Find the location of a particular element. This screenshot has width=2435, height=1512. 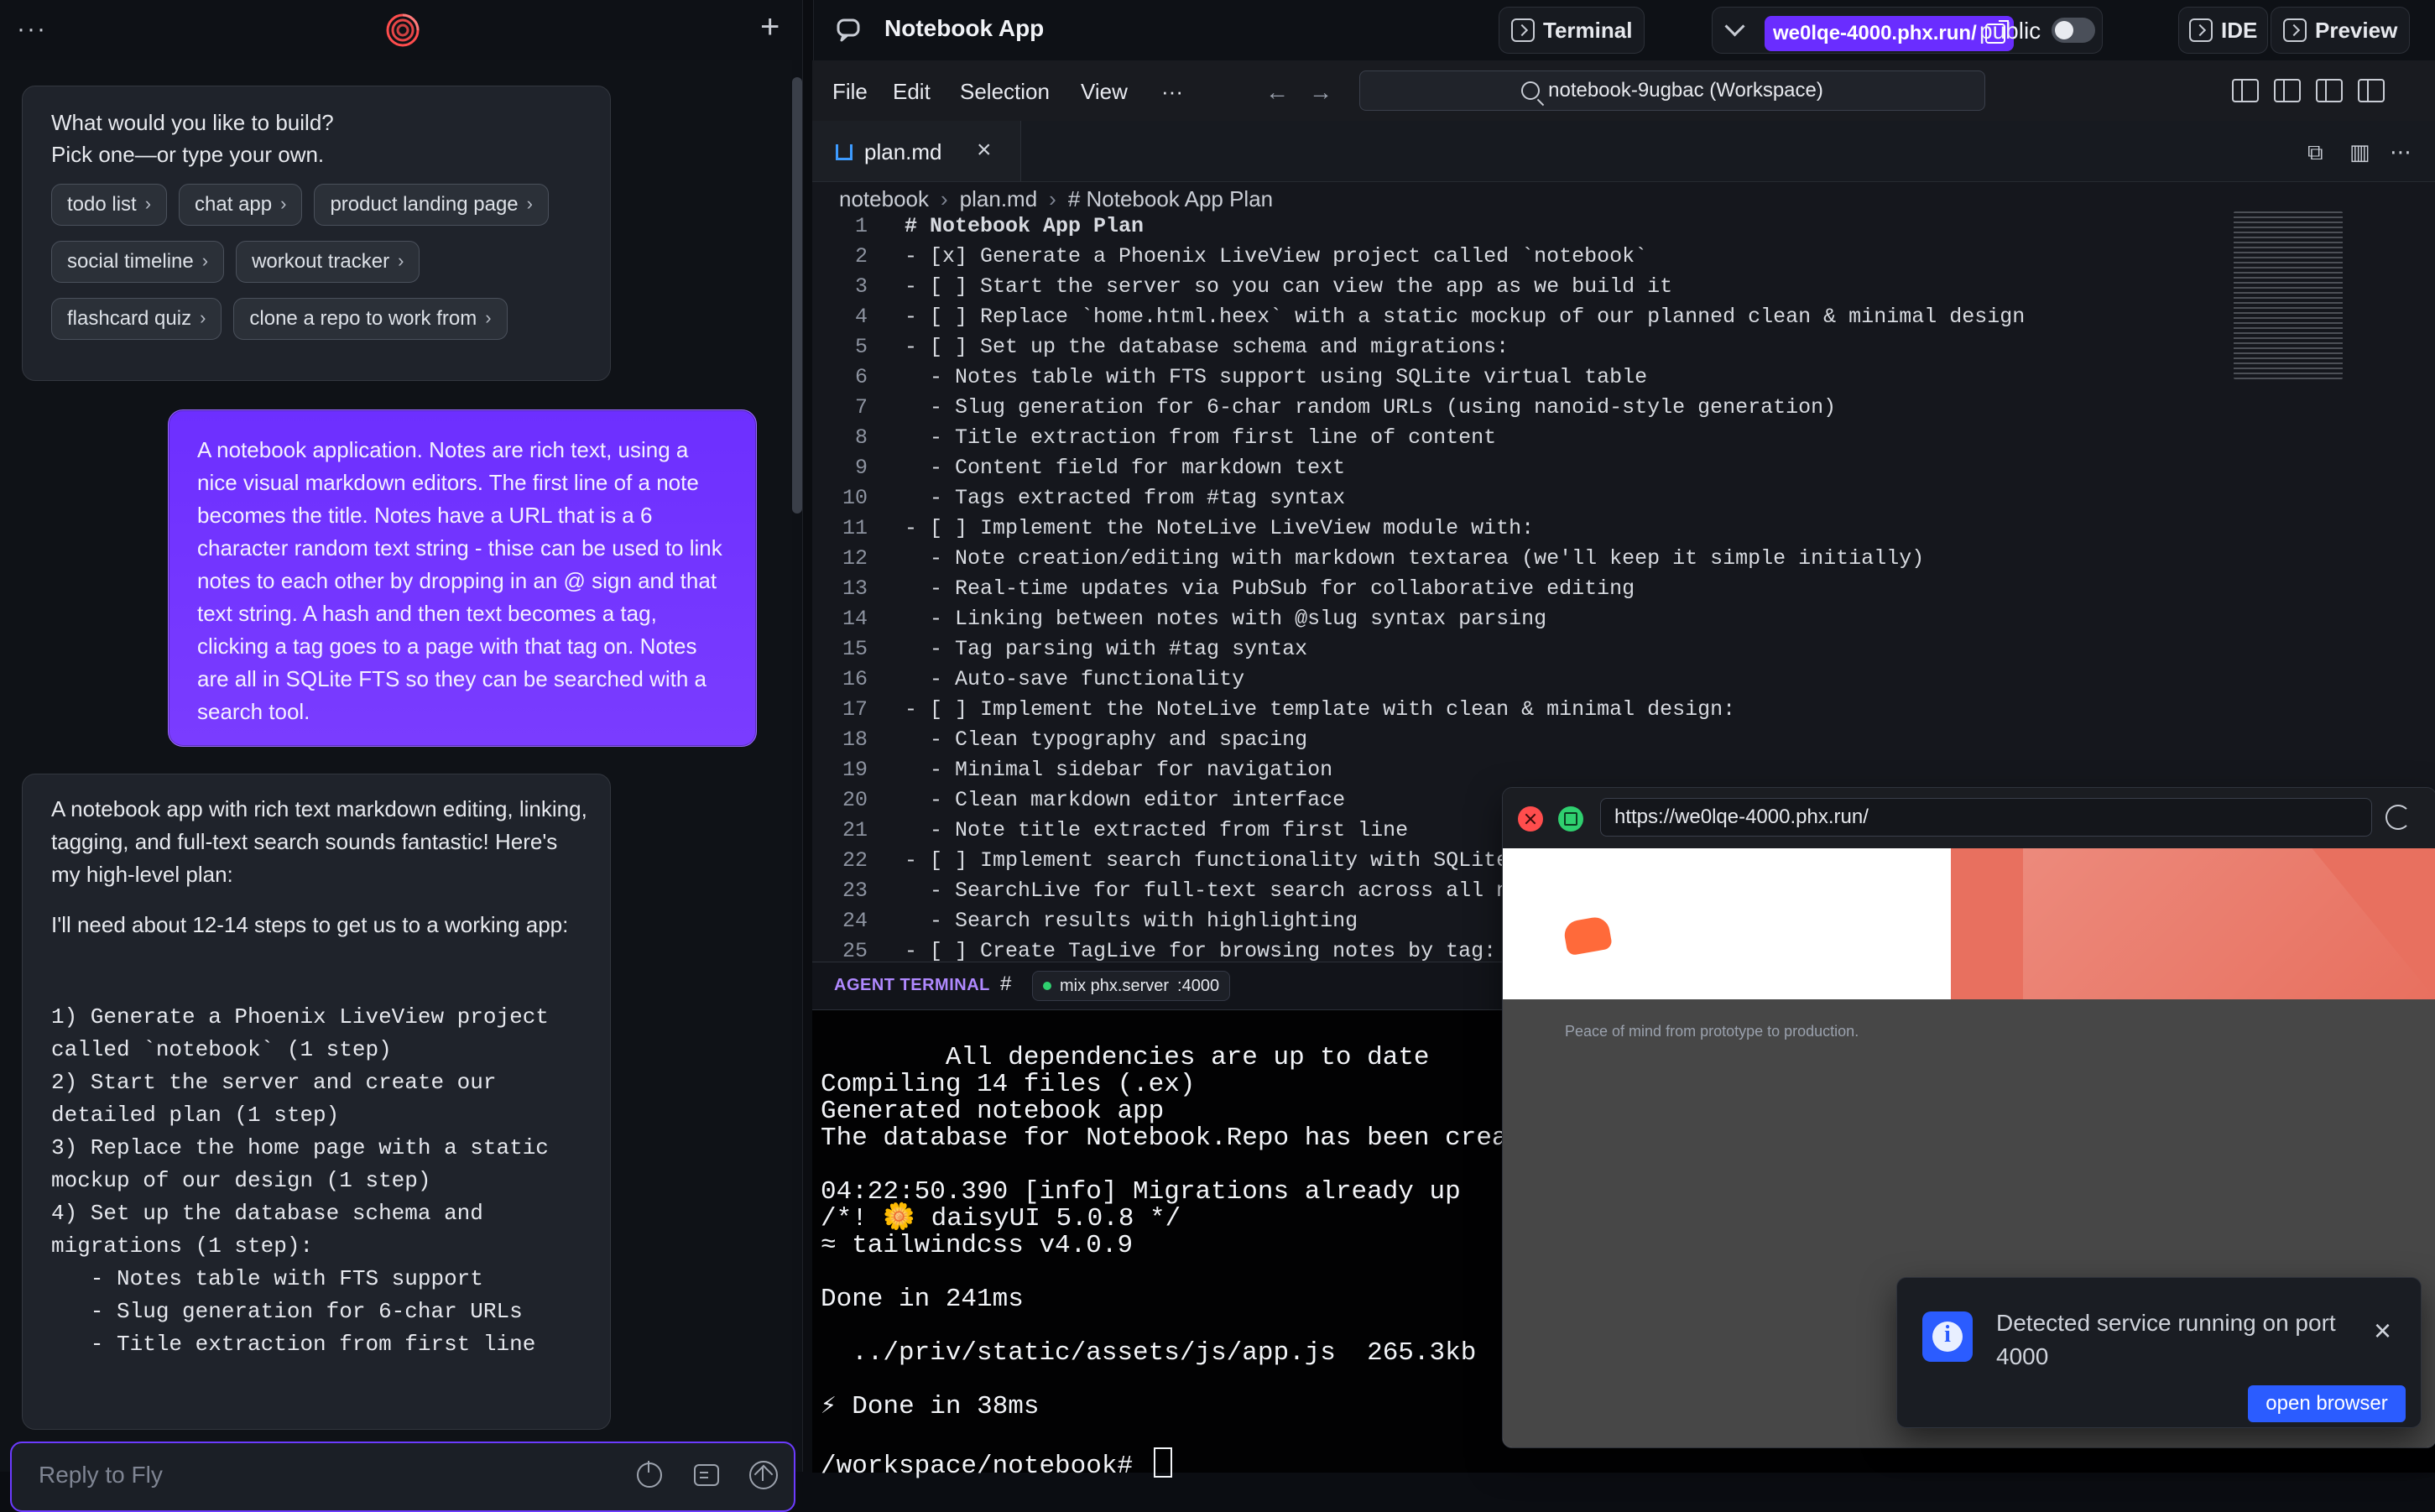

workspace-search-text: notebook-9ugbac (Workspace) is located at coordinates (1685, 91).